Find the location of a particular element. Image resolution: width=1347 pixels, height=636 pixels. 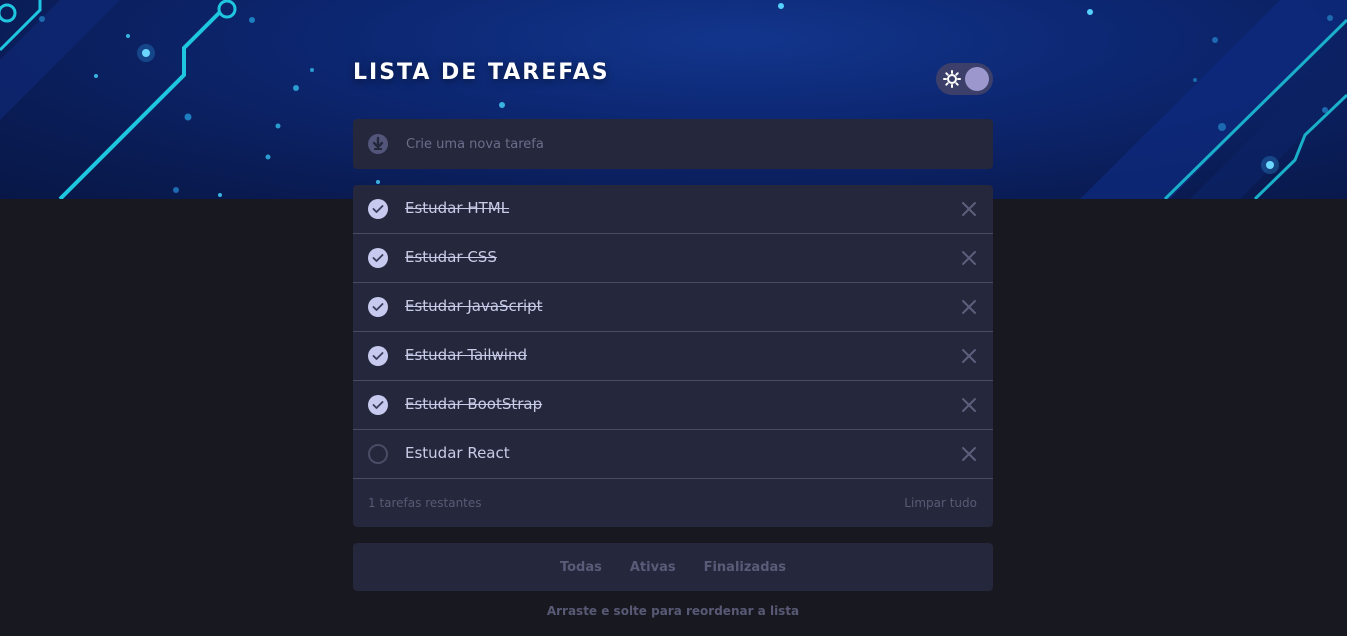

remaining-count: 1 tarefas restantes is located at coordinates (425, 503).